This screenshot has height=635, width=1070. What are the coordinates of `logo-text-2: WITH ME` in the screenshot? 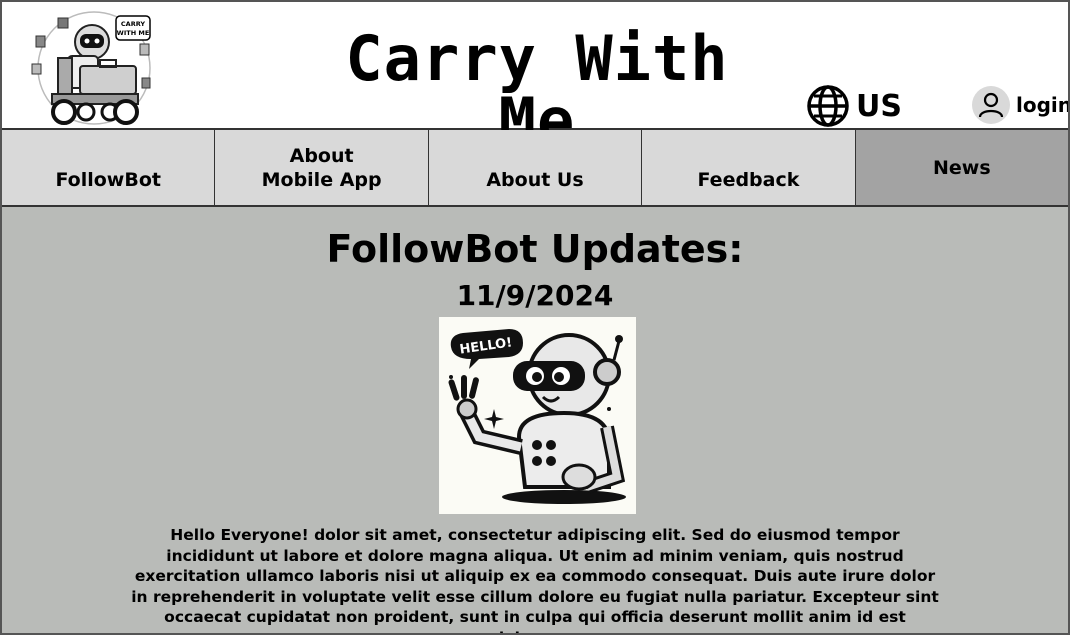 It's located at (133, 33).